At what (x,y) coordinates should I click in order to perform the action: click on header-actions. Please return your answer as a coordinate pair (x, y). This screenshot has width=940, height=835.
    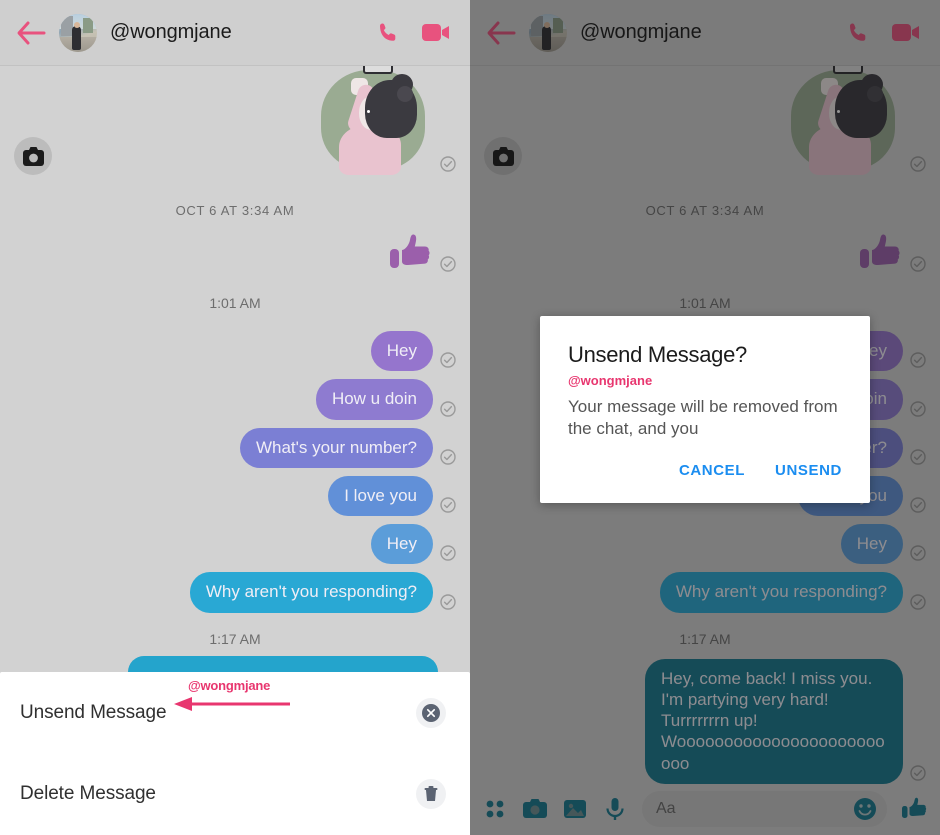
    Looking at the image, I should click on (413, 33).